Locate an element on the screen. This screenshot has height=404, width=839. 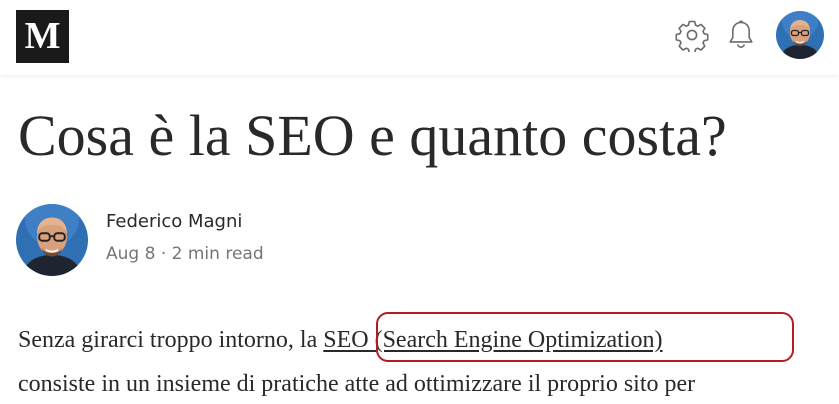
medium-logo: M is located at coordinates (42, 36).